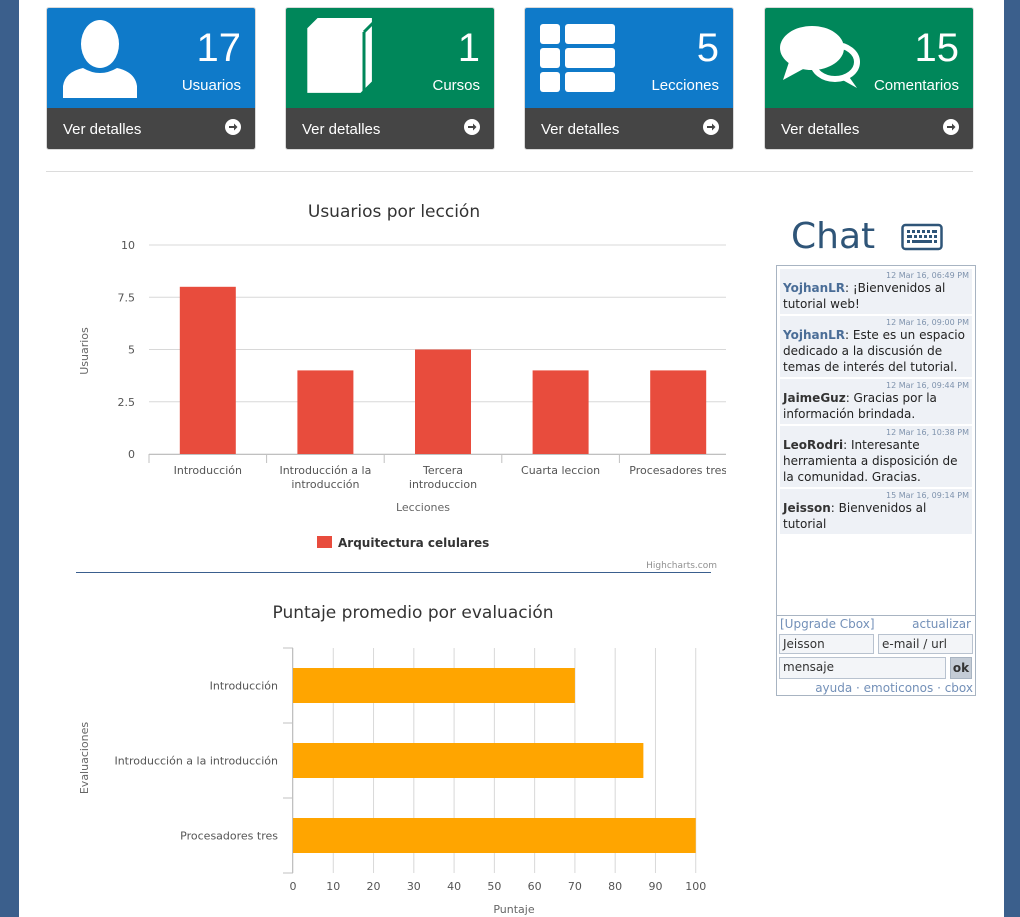 This screenshot has height=917, width=1020. Describe the element at coordinates (84, 758) in the screenshot. I see `y-axis-title: Evaluaciones` at that location.